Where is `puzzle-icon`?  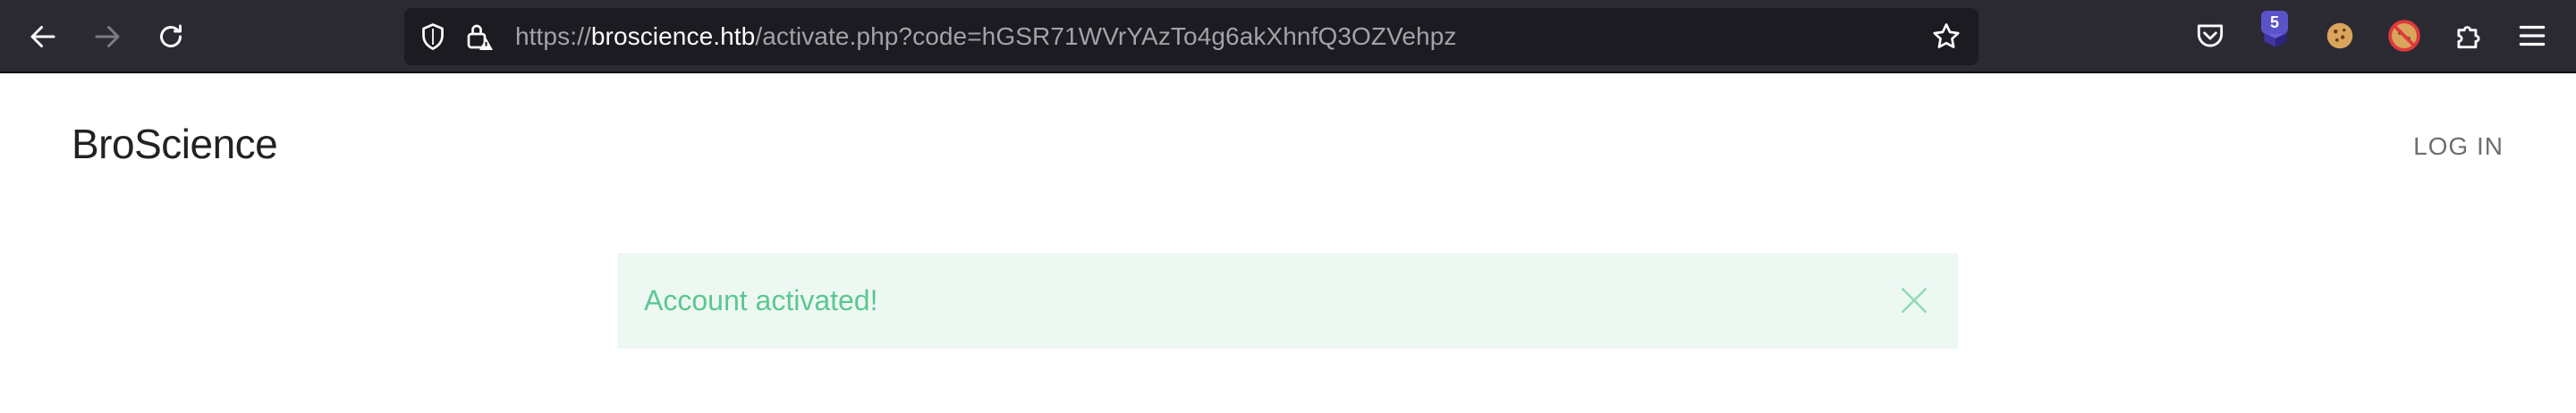 puzzle-icon is located at coordinates (2468, 37).